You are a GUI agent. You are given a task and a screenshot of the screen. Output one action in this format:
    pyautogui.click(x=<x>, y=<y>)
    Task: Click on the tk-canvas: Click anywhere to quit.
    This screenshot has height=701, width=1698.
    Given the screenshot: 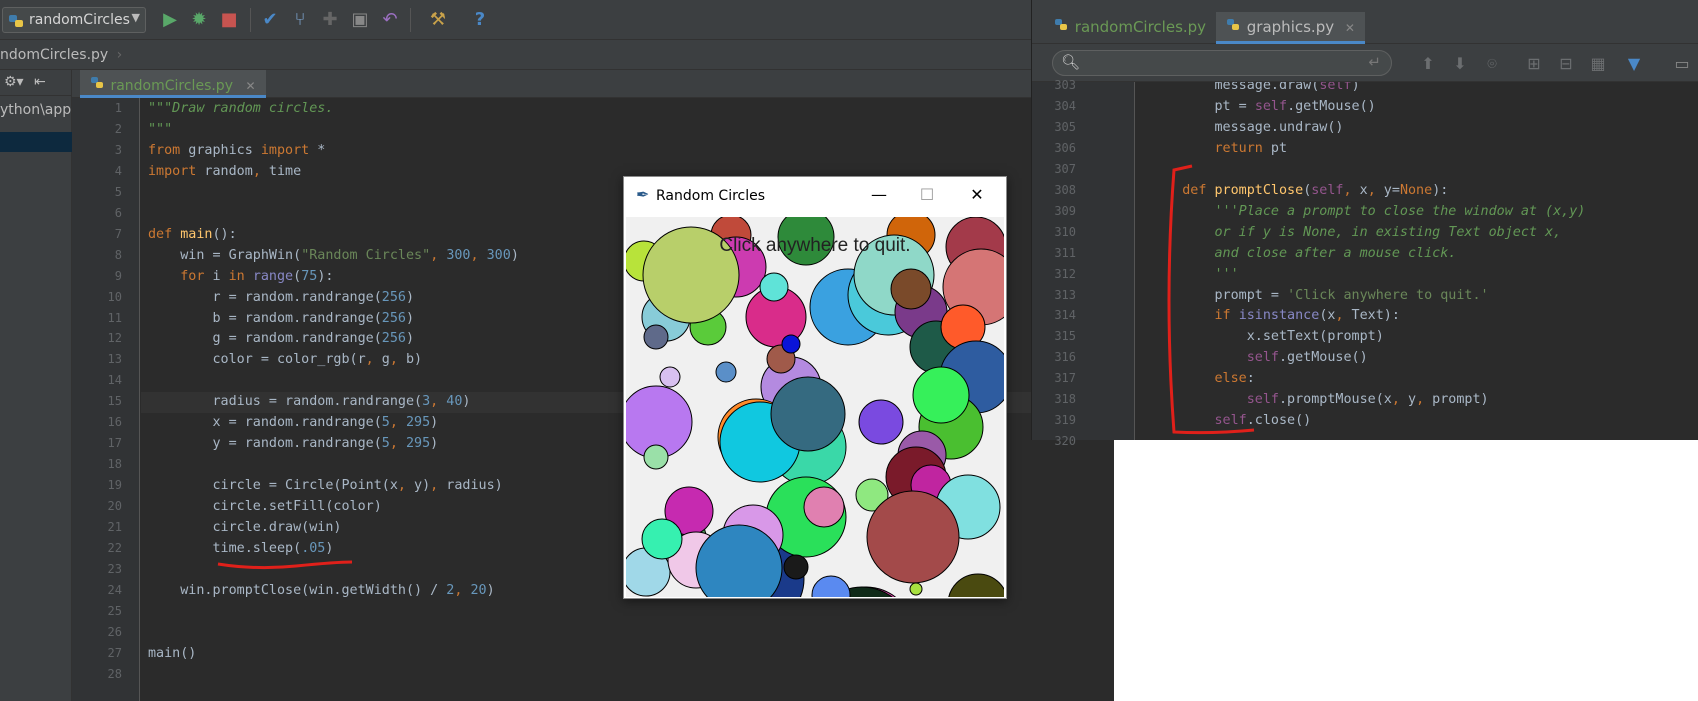 What is the action you would take?
    pyautogui.click(x=815, y=407)
    